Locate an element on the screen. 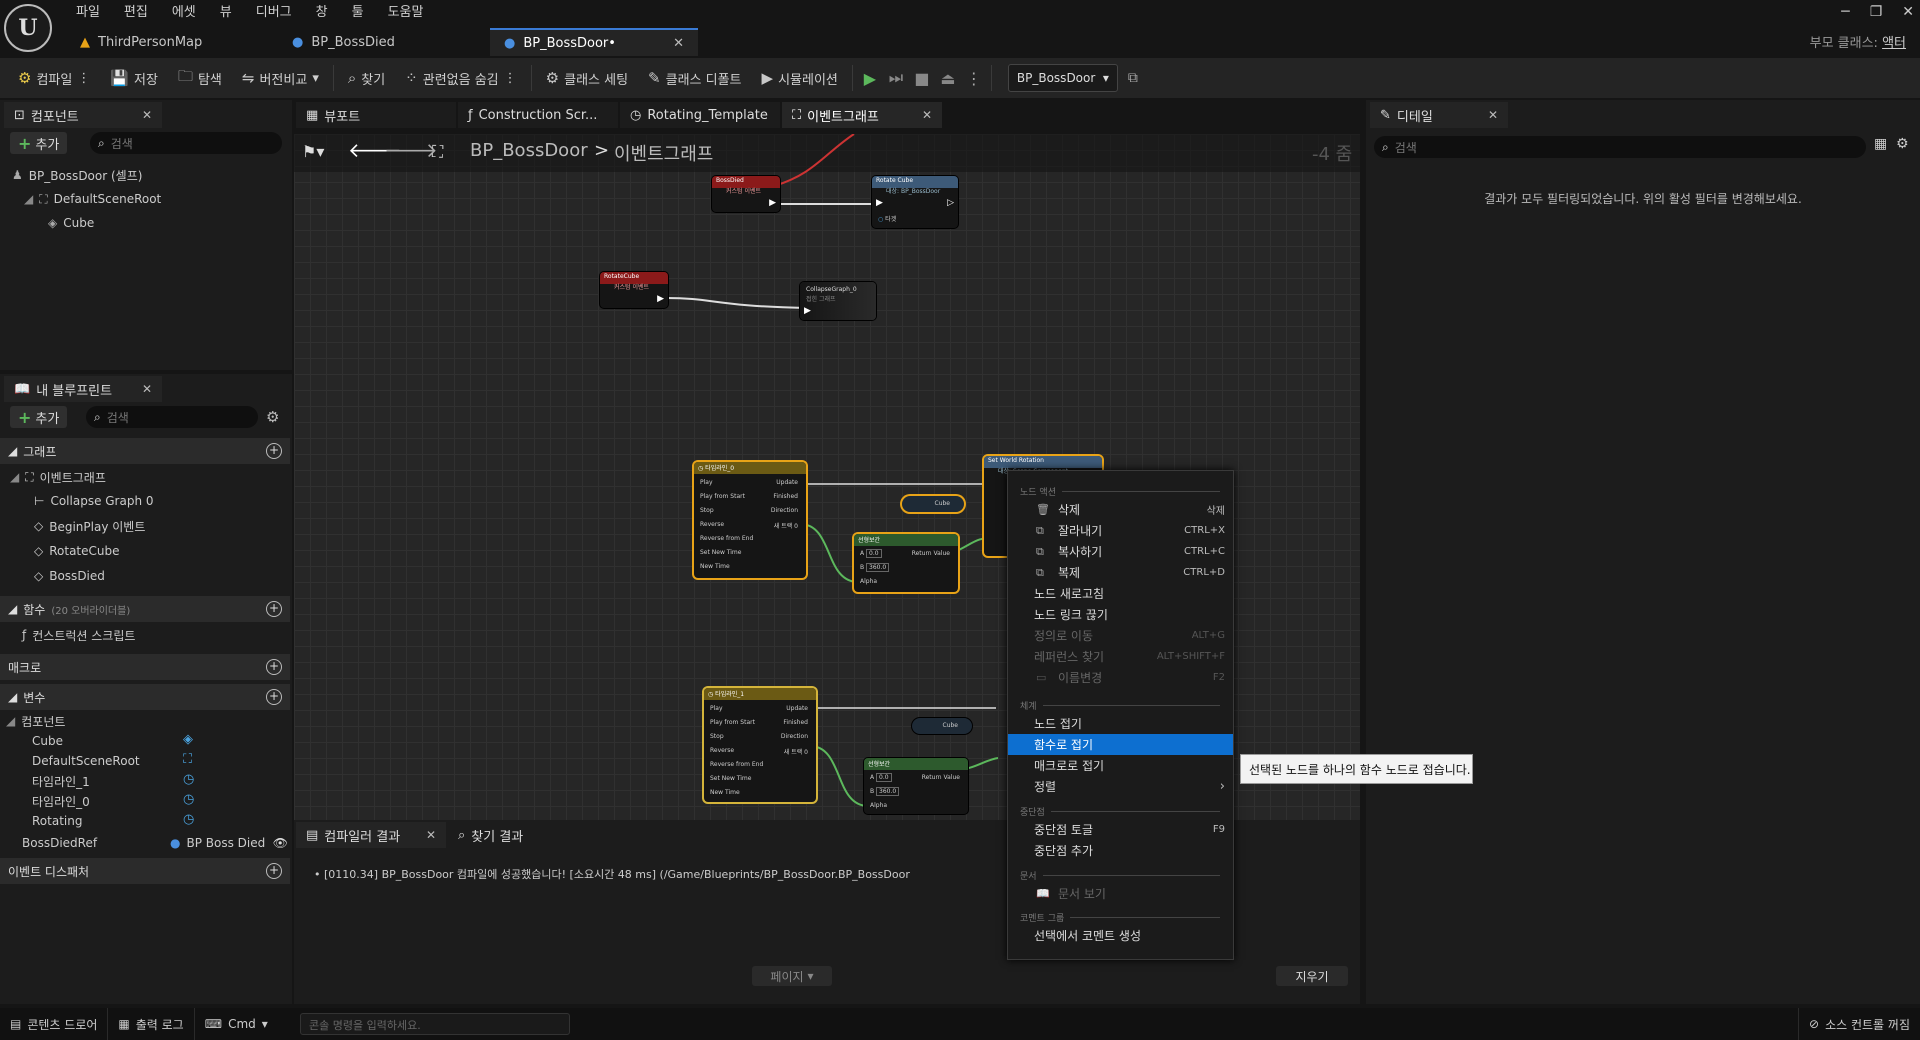 Image resolution: width=1920 pixels, height=1040 pixels. node-lerp0: 선형보간 A 0.0 B 360.0 Alpha Return Value is located at coordinates (906, 563).